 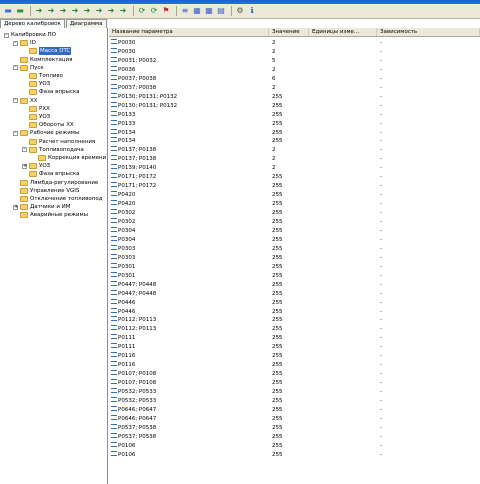 What do you see at coordinates (42, 76) in the screenshot?
I see `tree-node: Топливо` at bounding box center [42, 76].